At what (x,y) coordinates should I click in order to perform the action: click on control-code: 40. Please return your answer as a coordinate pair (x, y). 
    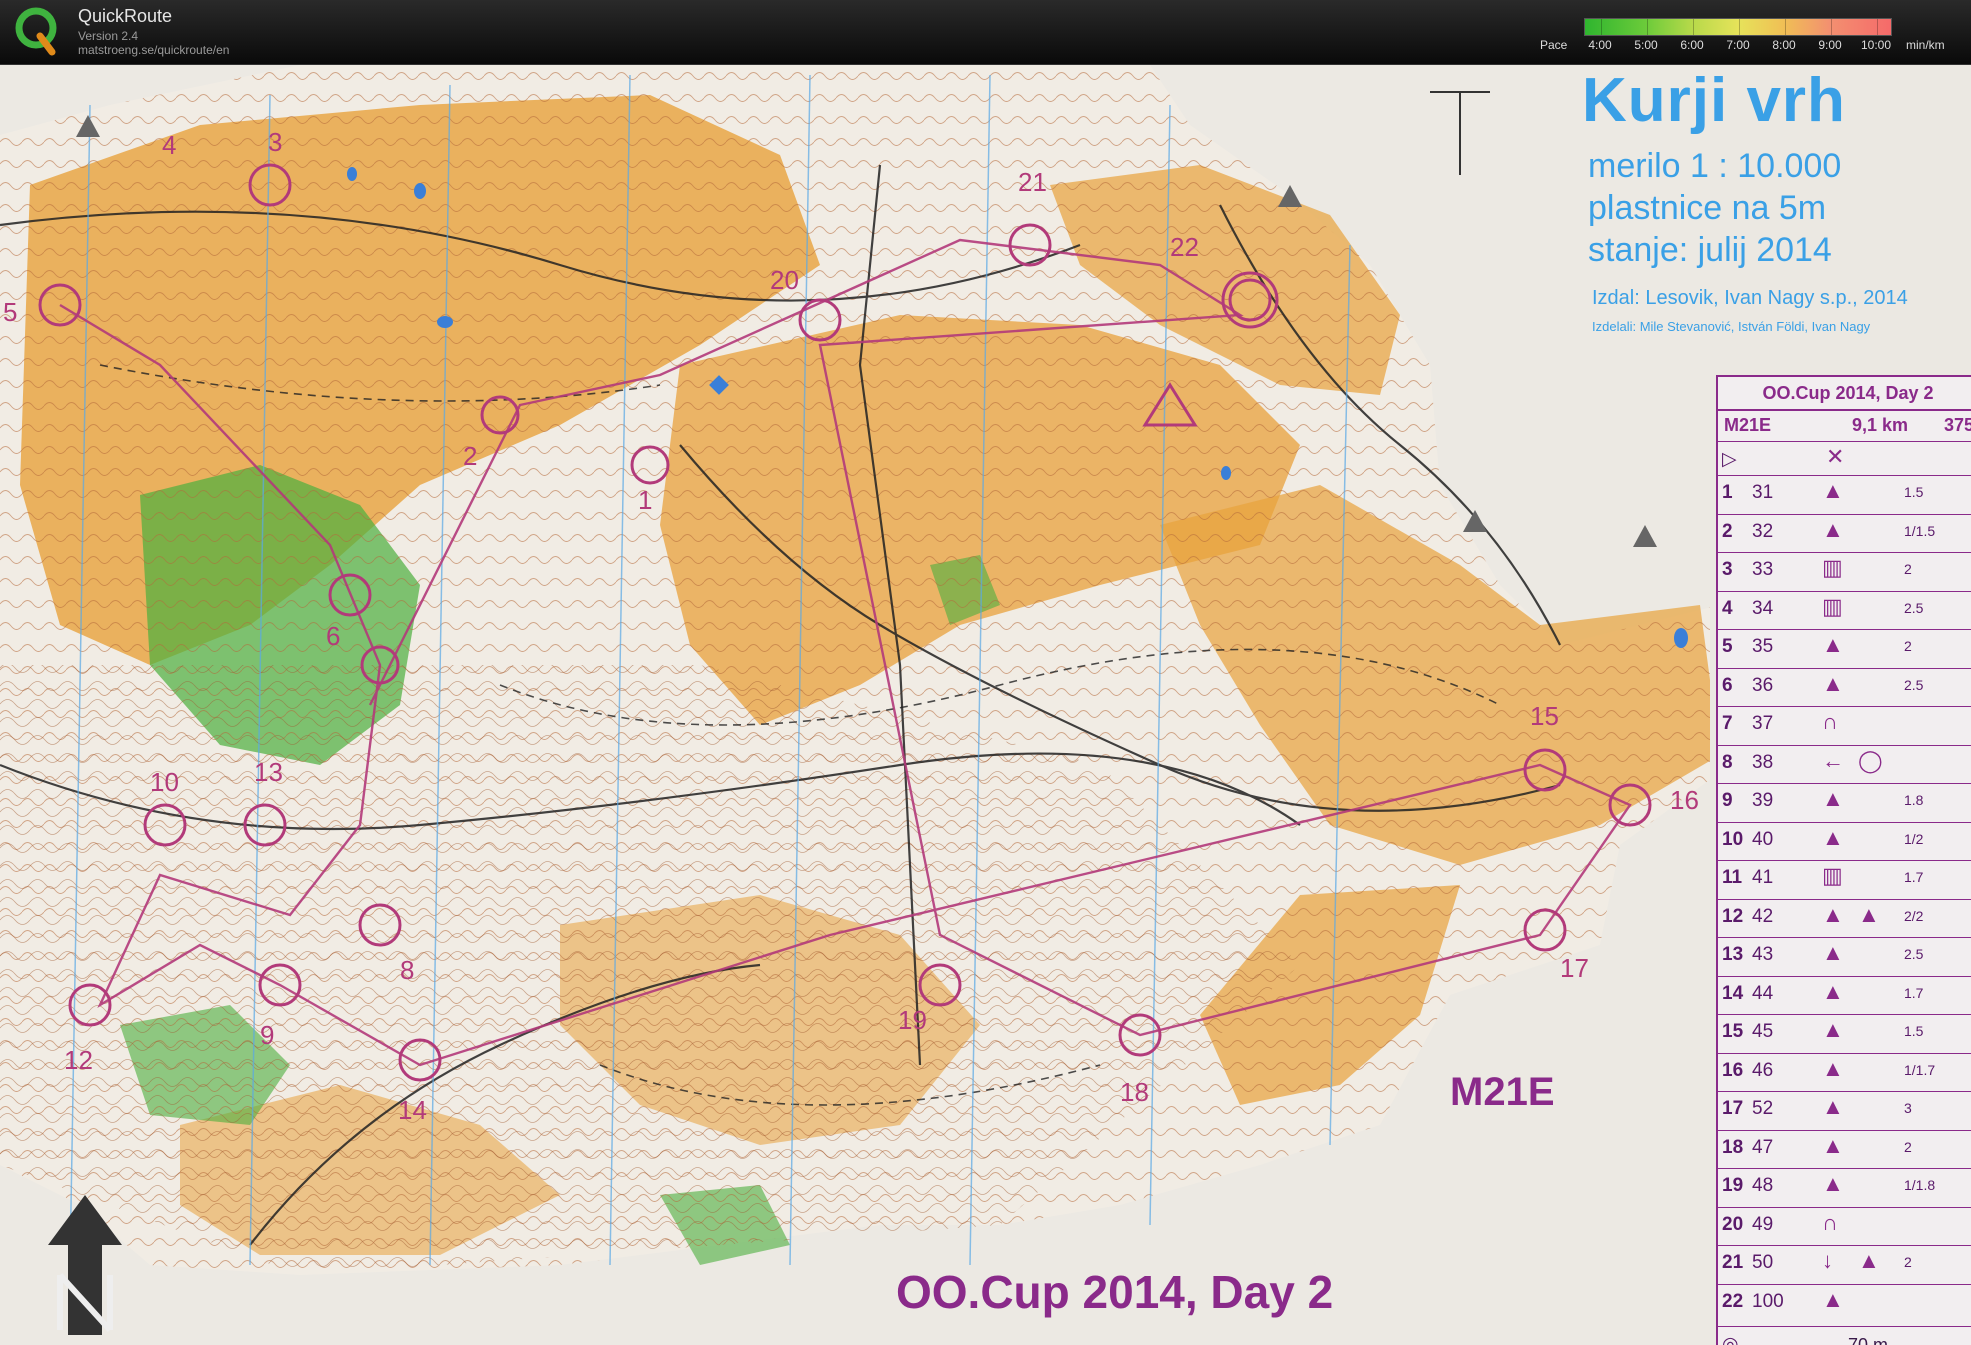
    Looking at the image, I should click on (1763, 839).